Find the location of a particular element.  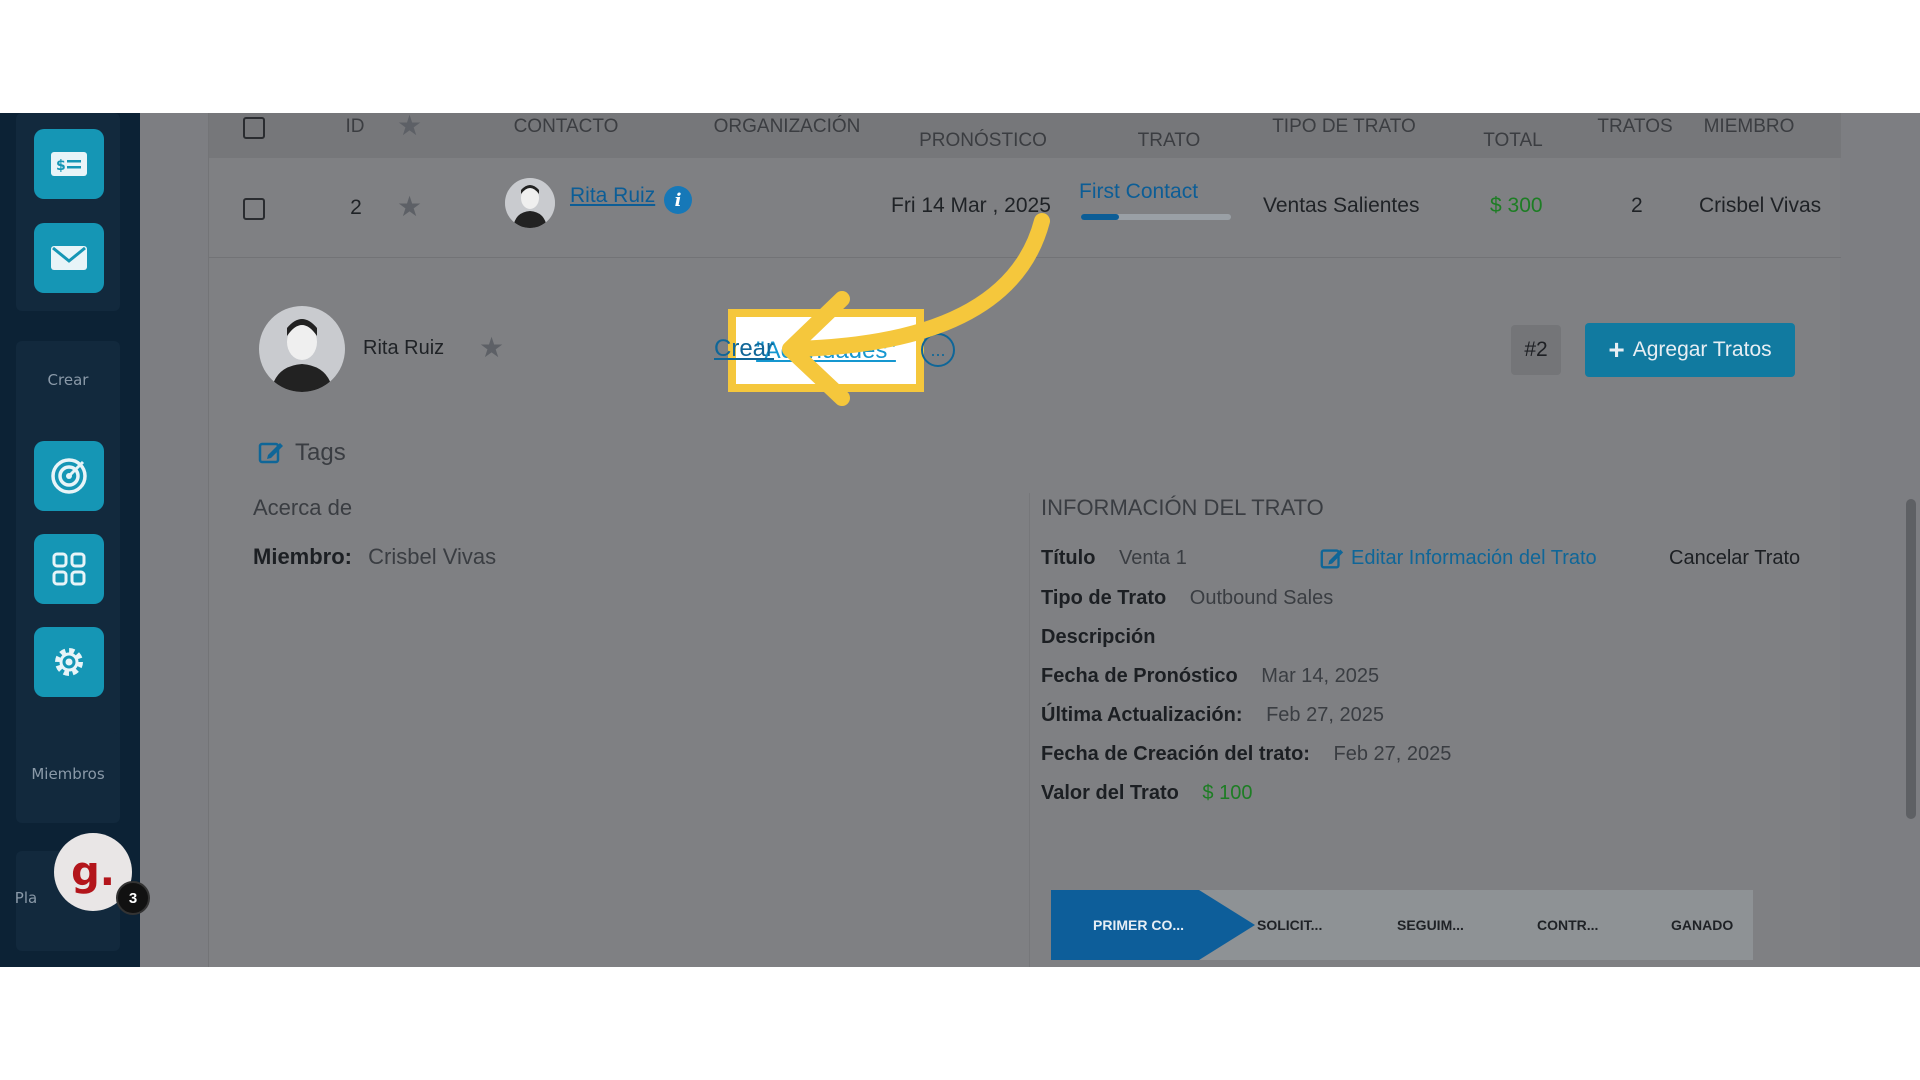

col-tipo: TIPO DE TRATO is located at coordinates (1344, 127).